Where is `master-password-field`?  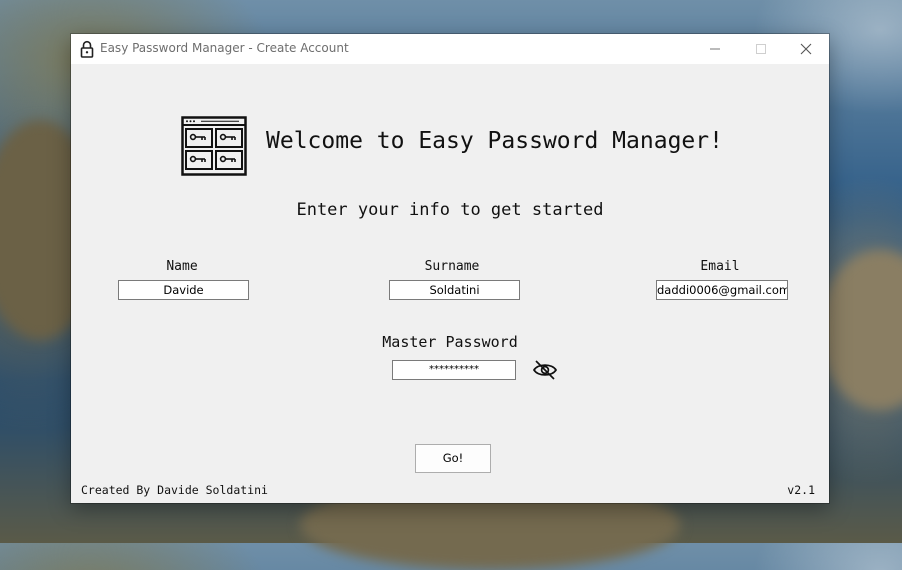 master-password-field is located at coordinates (454, 370).